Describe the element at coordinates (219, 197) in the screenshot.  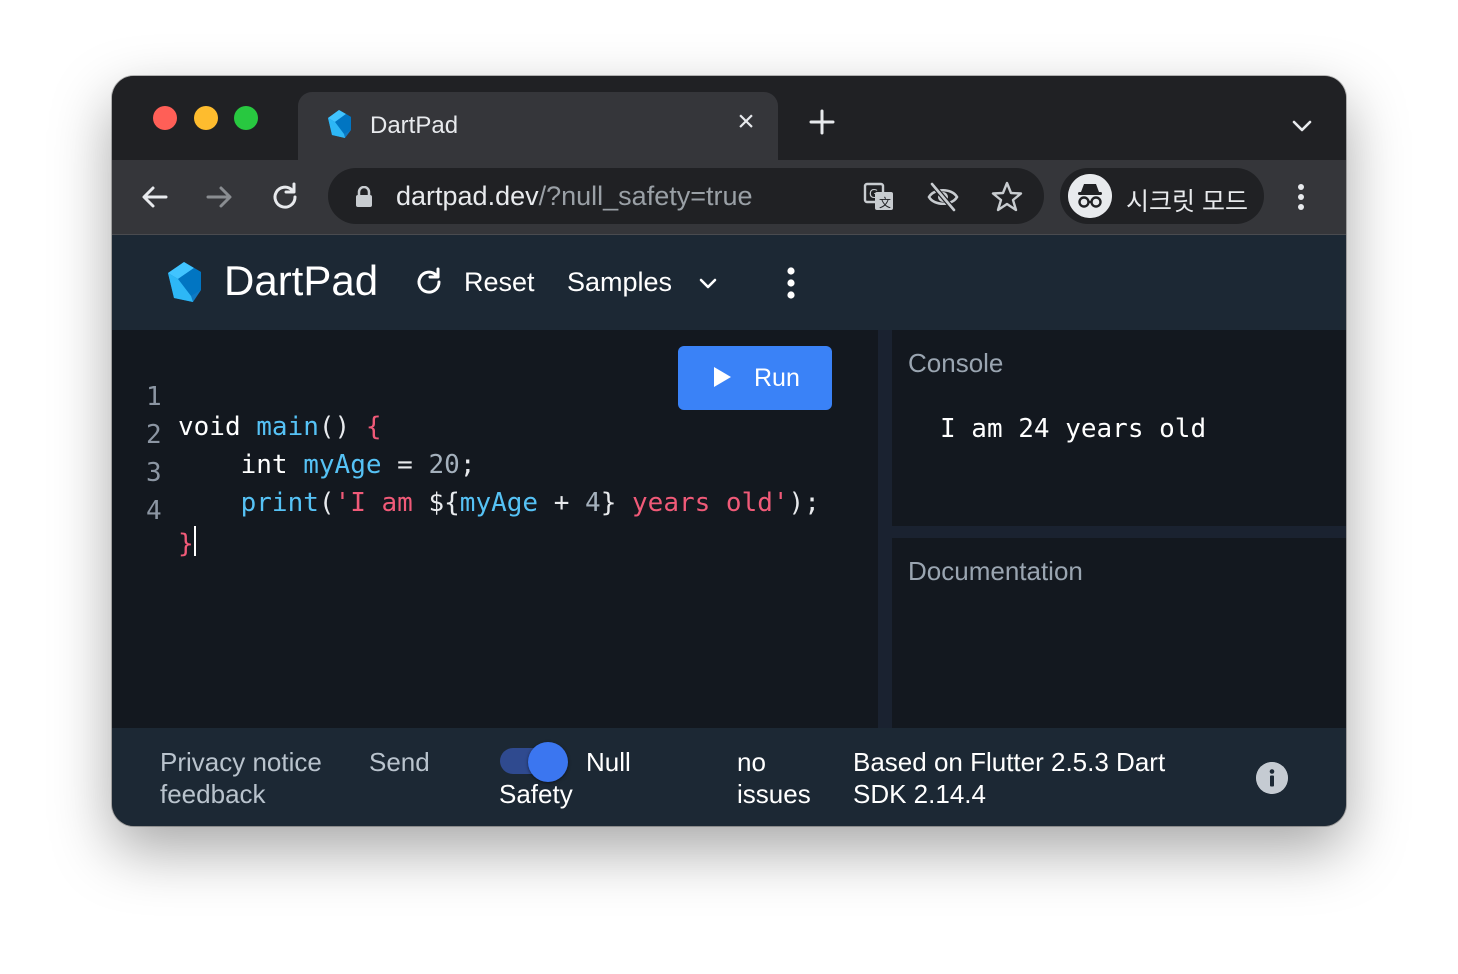
I see `forward-icon` at that location.